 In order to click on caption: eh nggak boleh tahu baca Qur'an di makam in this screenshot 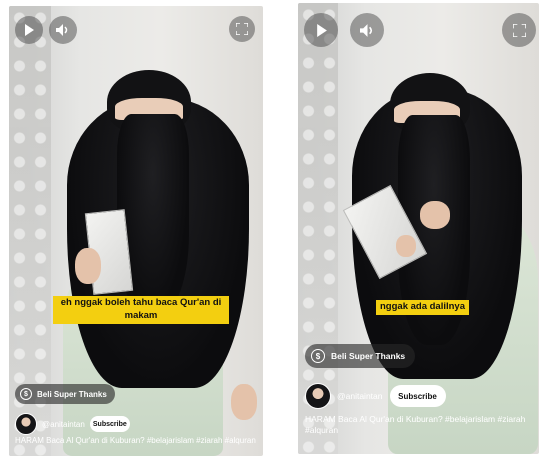, I will do `click(141, 310)`.